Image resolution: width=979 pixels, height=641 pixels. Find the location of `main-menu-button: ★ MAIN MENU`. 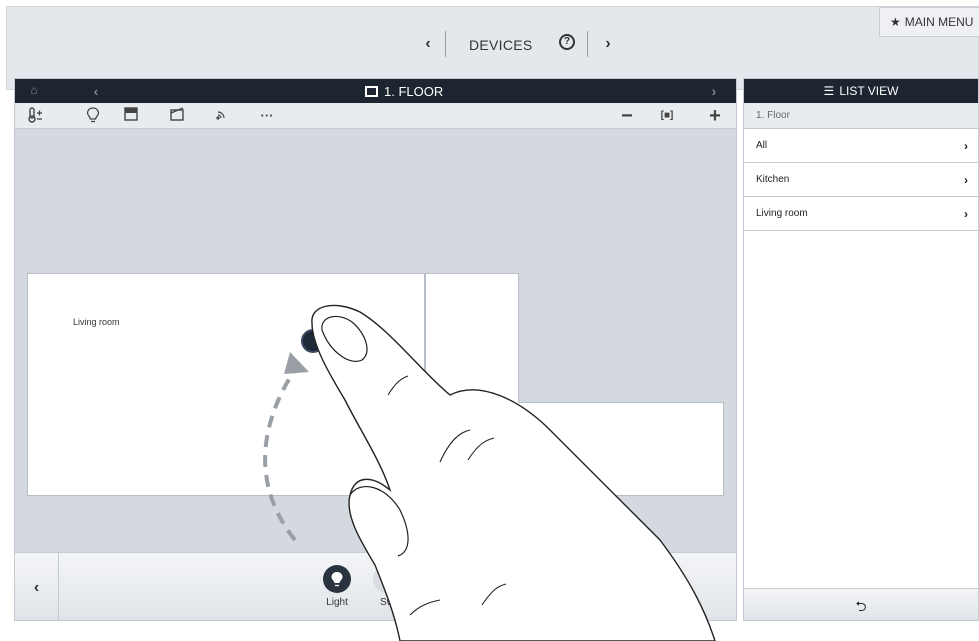

main-menu-button: ★ MAIN MENU is located at coordinates (929, 22).